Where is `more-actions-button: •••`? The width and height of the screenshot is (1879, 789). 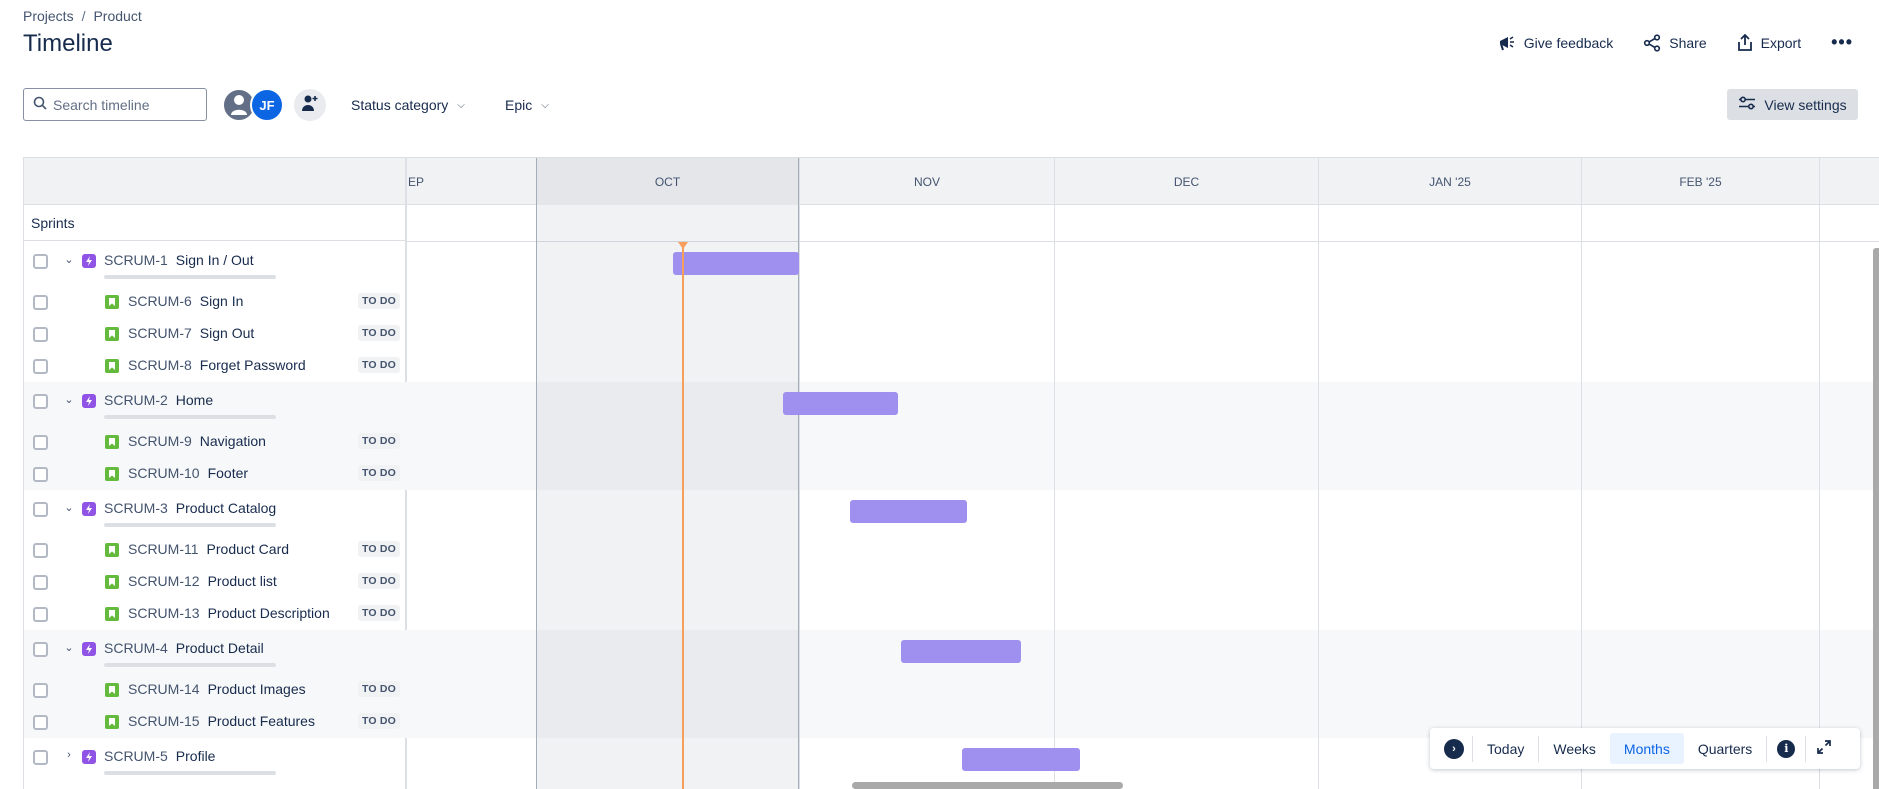 more-actions-button: ••• is located at coordinates (1842, 42).